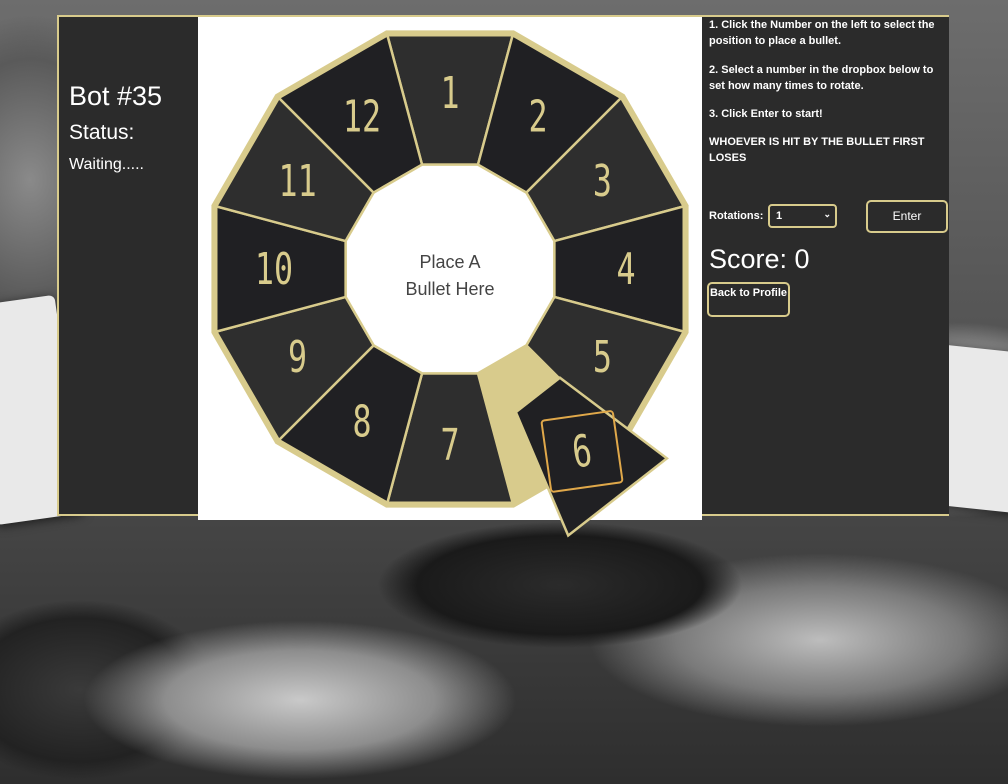 This screenshot has width=1008, height=784. Describe the element at coordinates (116, 96) in the screenshot. I see `bot-name: Bot #35` at that location.